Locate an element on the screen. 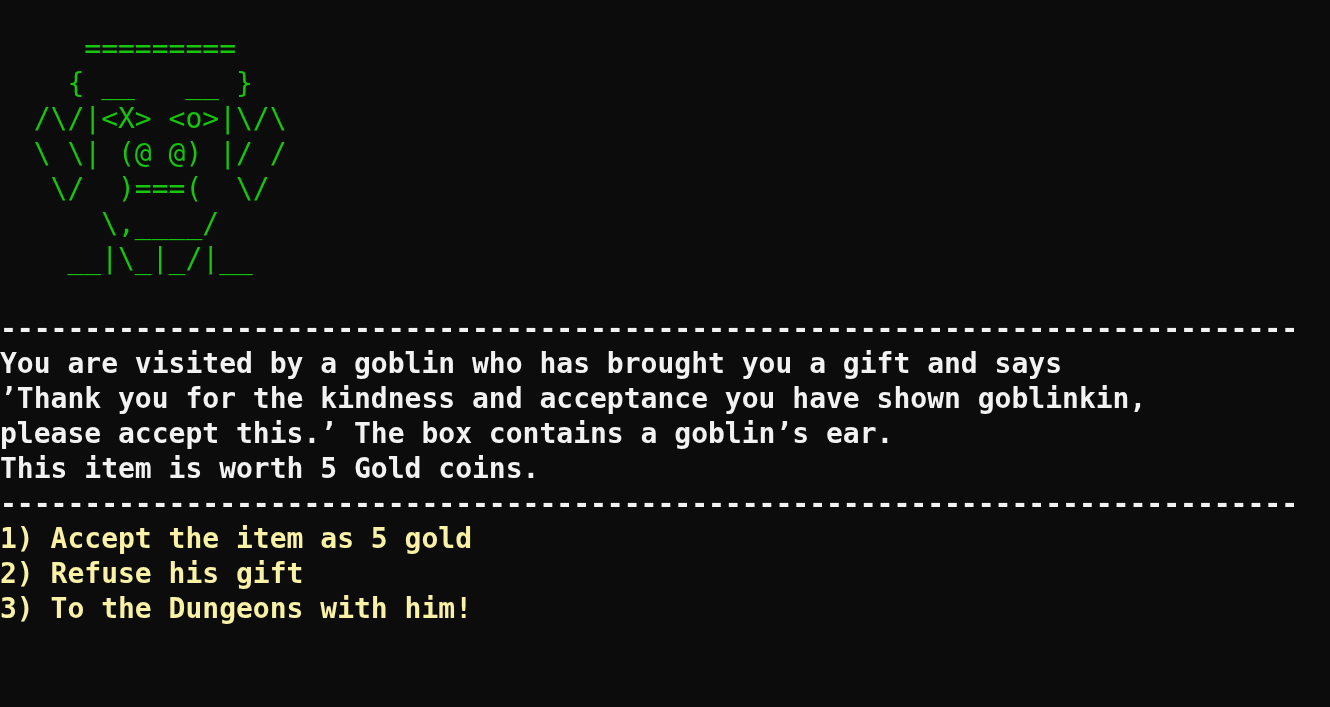  menu-option: 1) Accept the item as 5 gold is located at coordinates (236, 538).